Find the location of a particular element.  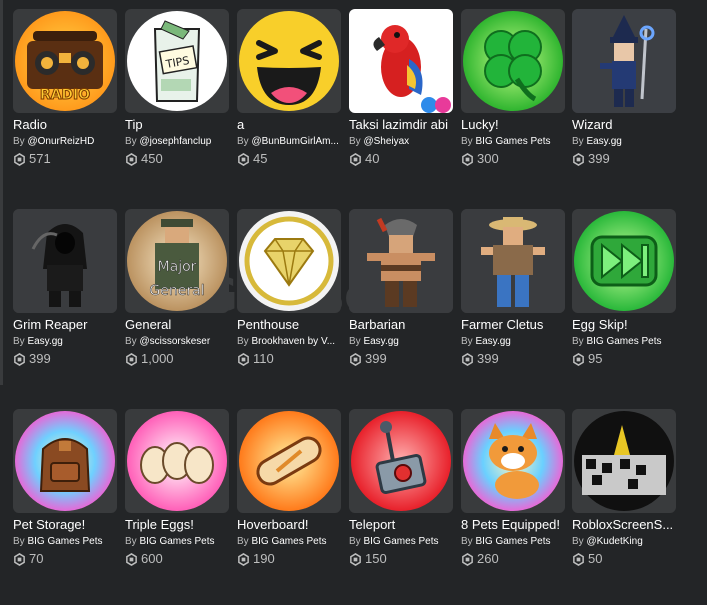

item-creator: By @scissorskeser is located at coordinates (177, 342).